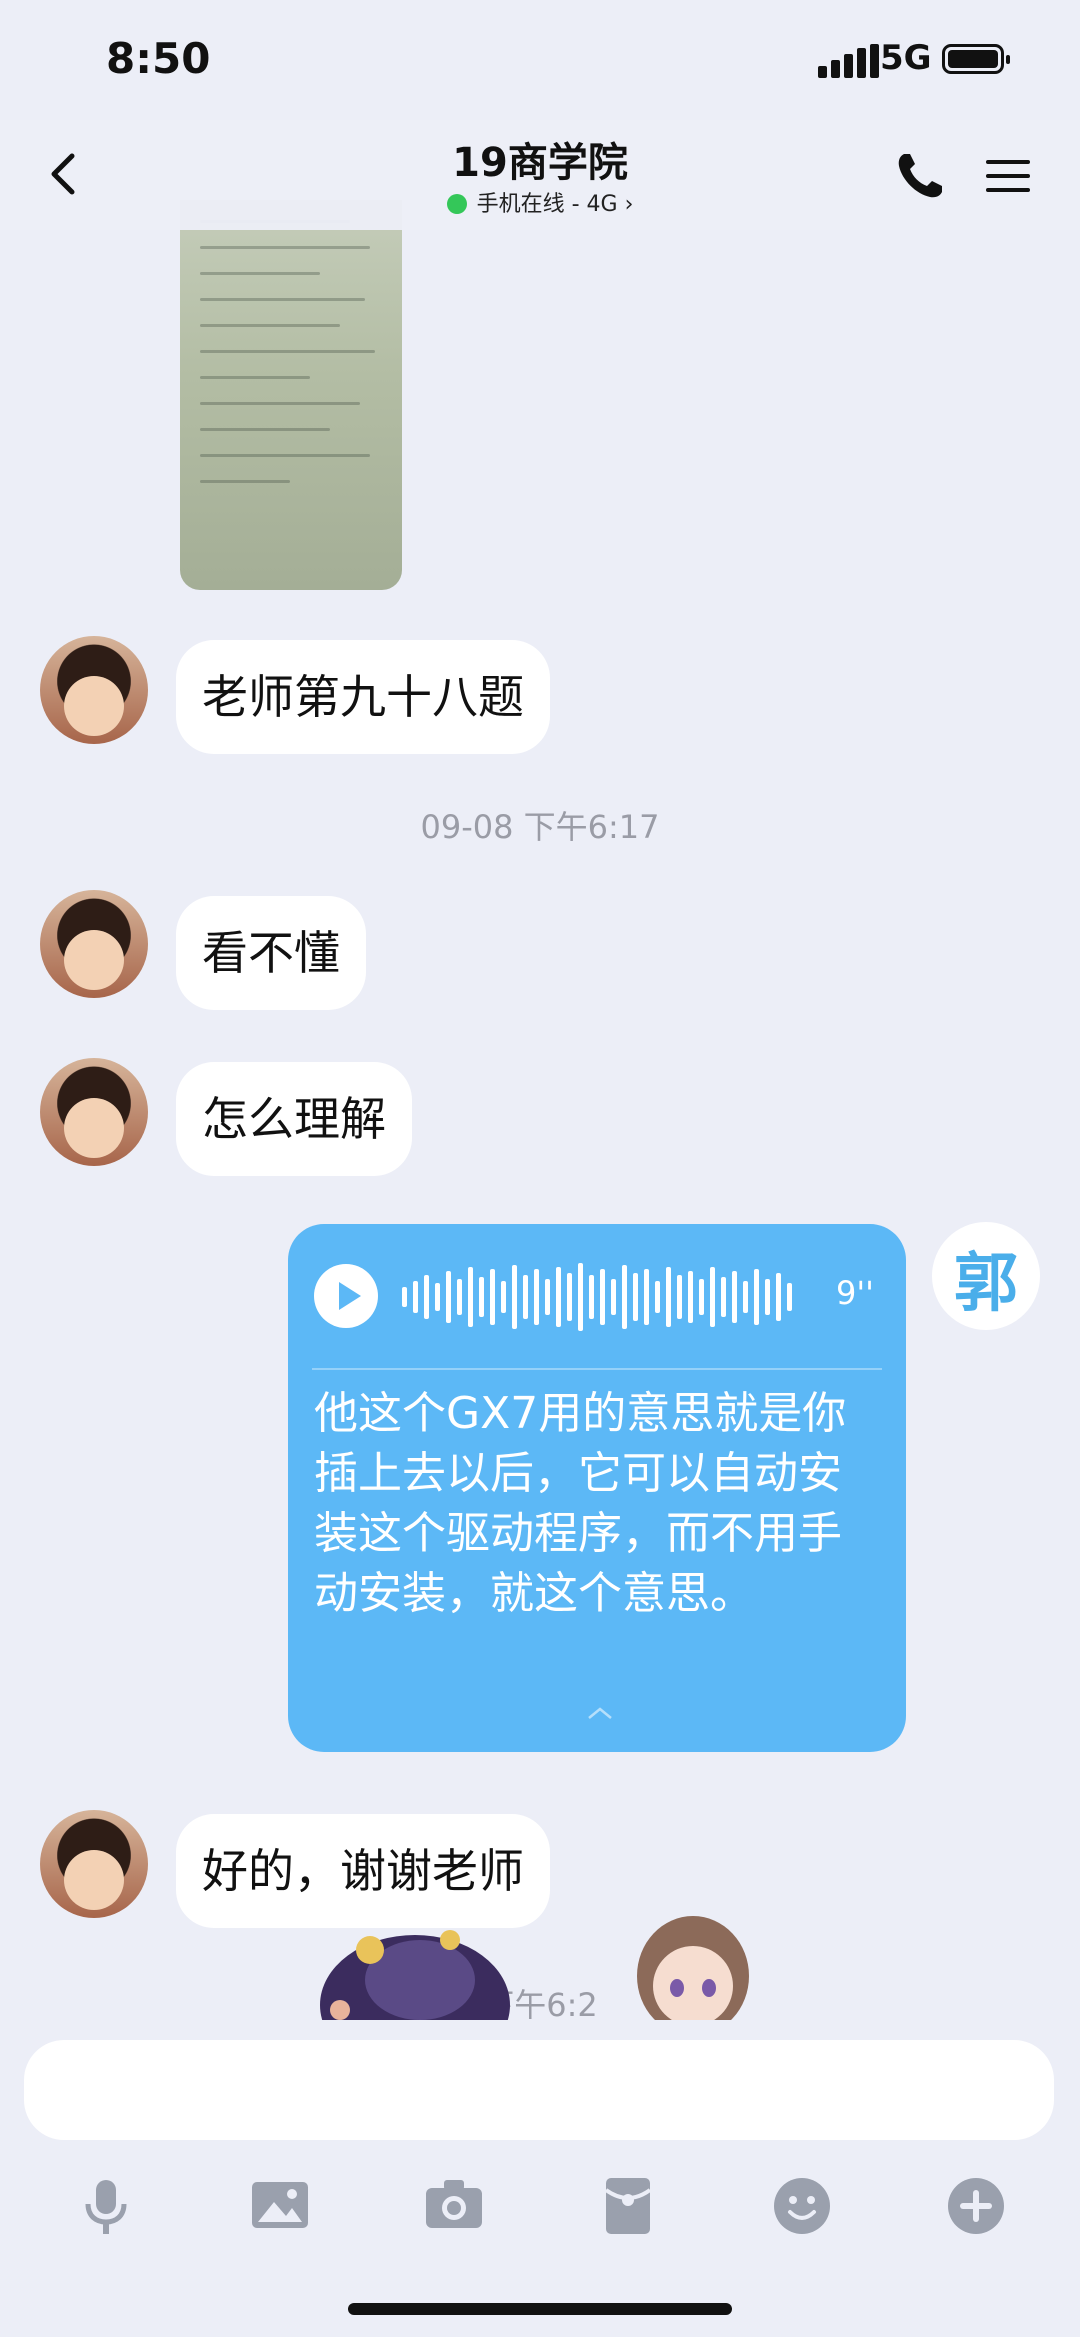  What do you see at coordinates (597, 1369) in the screenshot?
I see `voice-divider` at bounding box center [597, 1369].